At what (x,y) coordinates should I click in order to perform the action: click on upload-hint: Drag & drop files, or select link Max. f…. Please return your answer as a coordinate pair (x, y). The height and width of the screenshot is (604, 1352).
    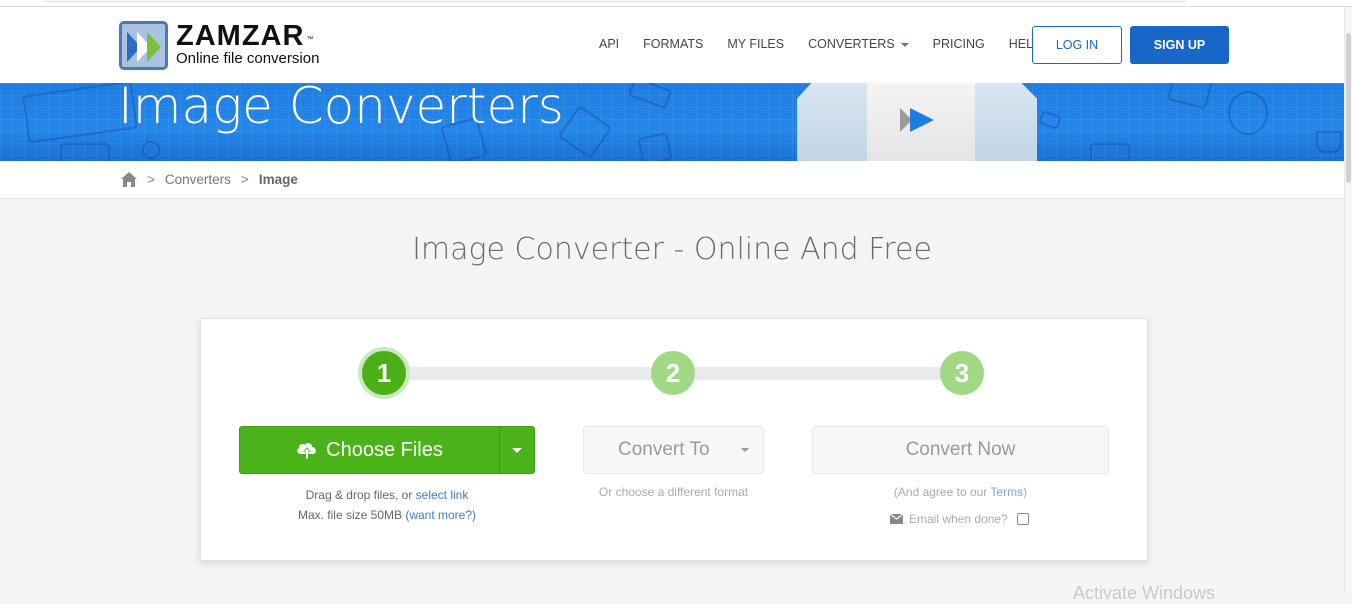
    Looking at the image, I should click on (387, 505).